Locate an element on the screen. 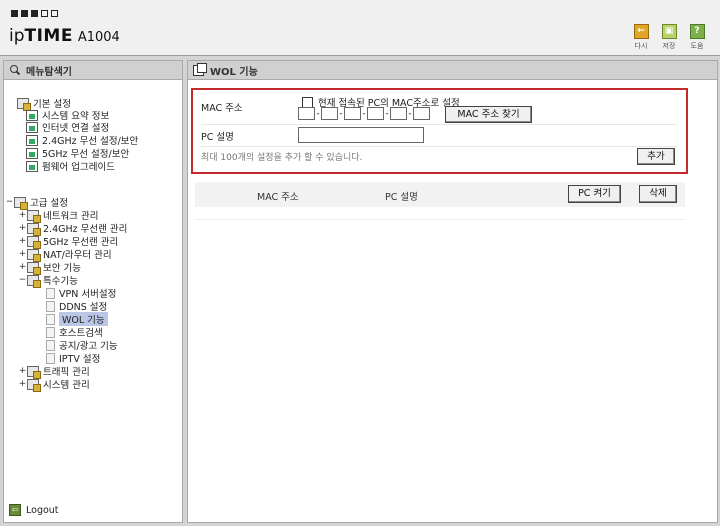 This screenshot has height=526, width=720. add-button: 추가 is located at coordinates (656, 156).